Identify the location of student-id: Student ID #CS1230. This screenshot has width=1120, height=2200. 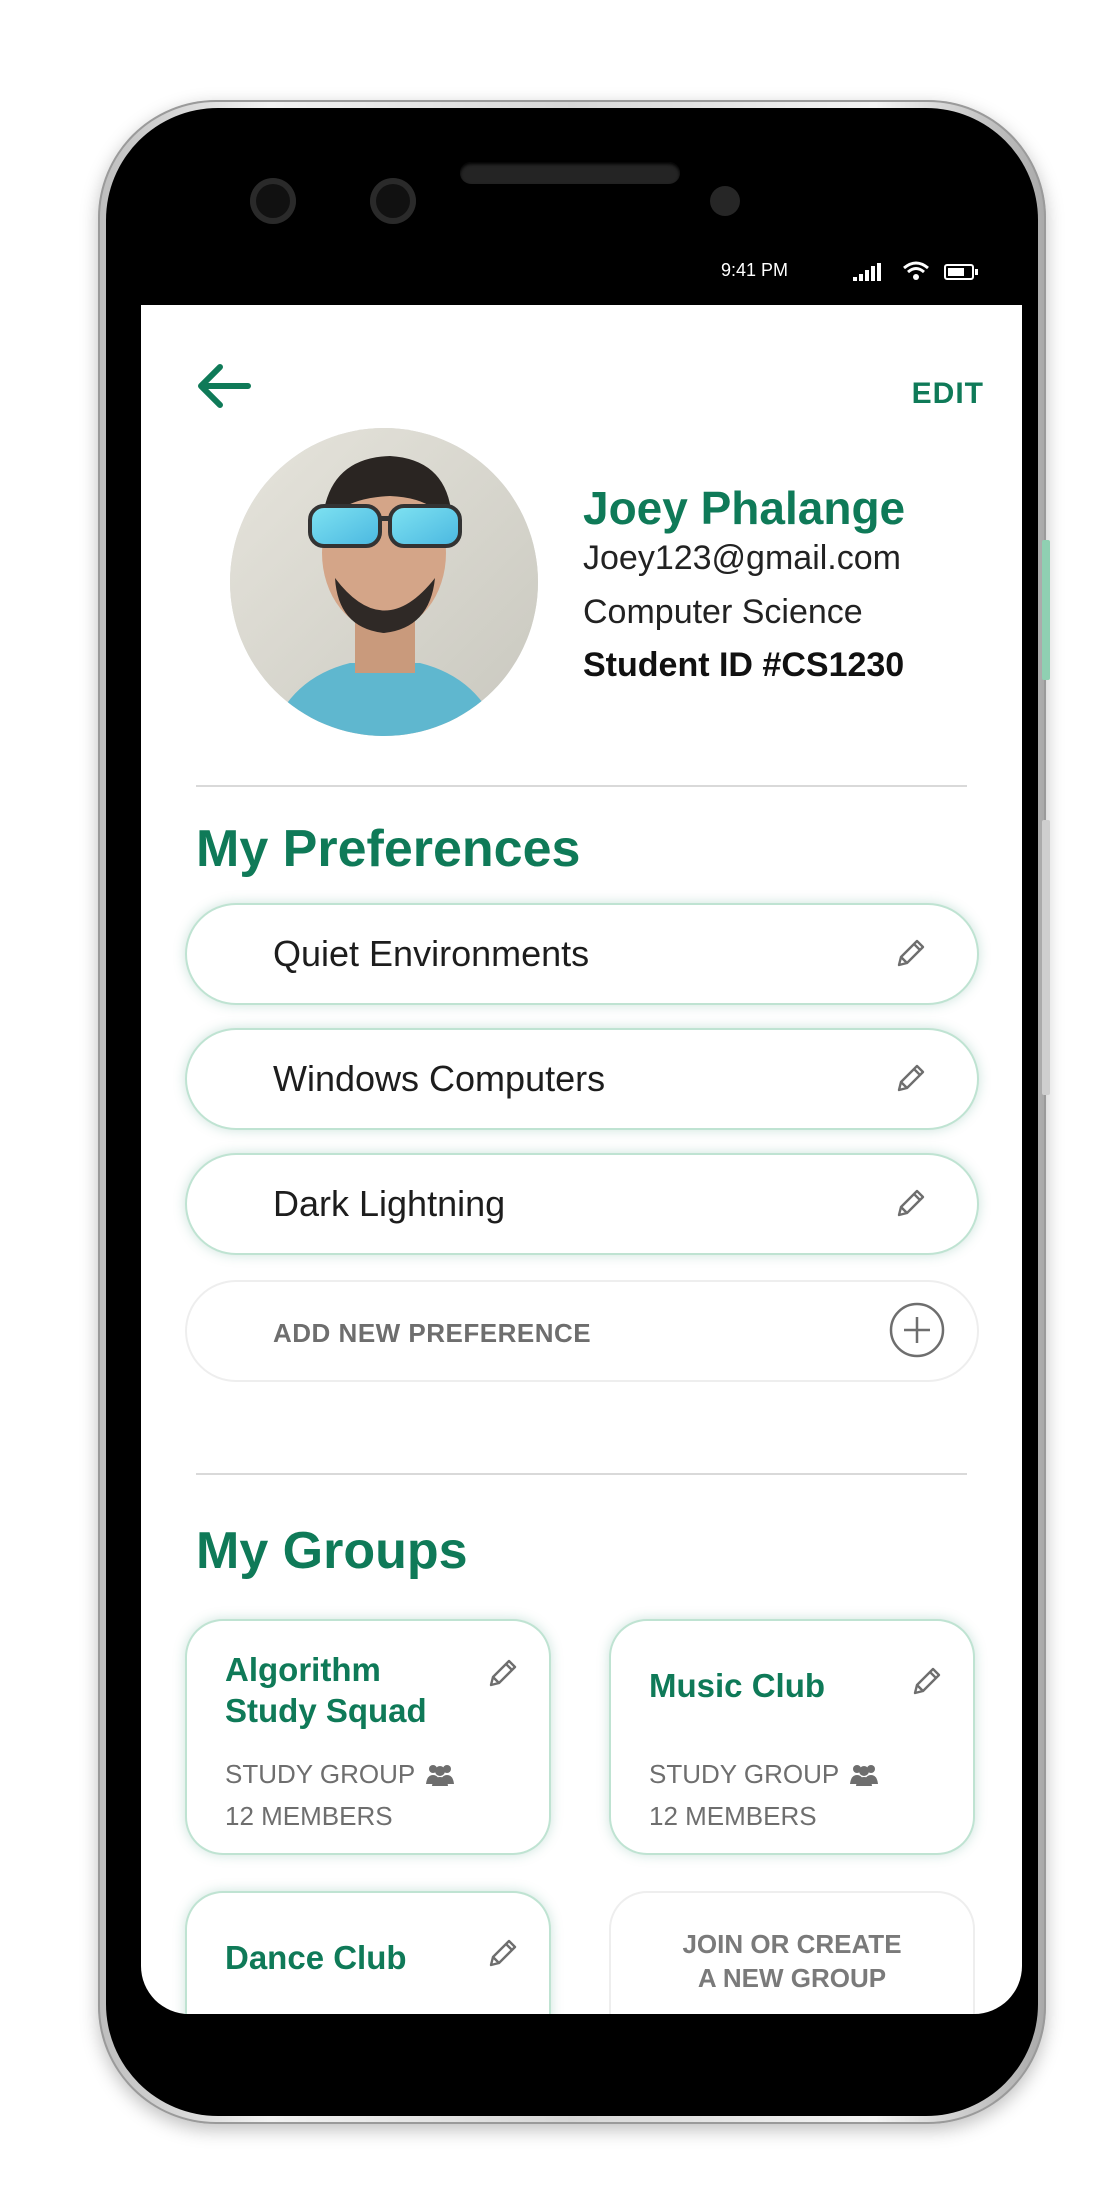
(744, 665).